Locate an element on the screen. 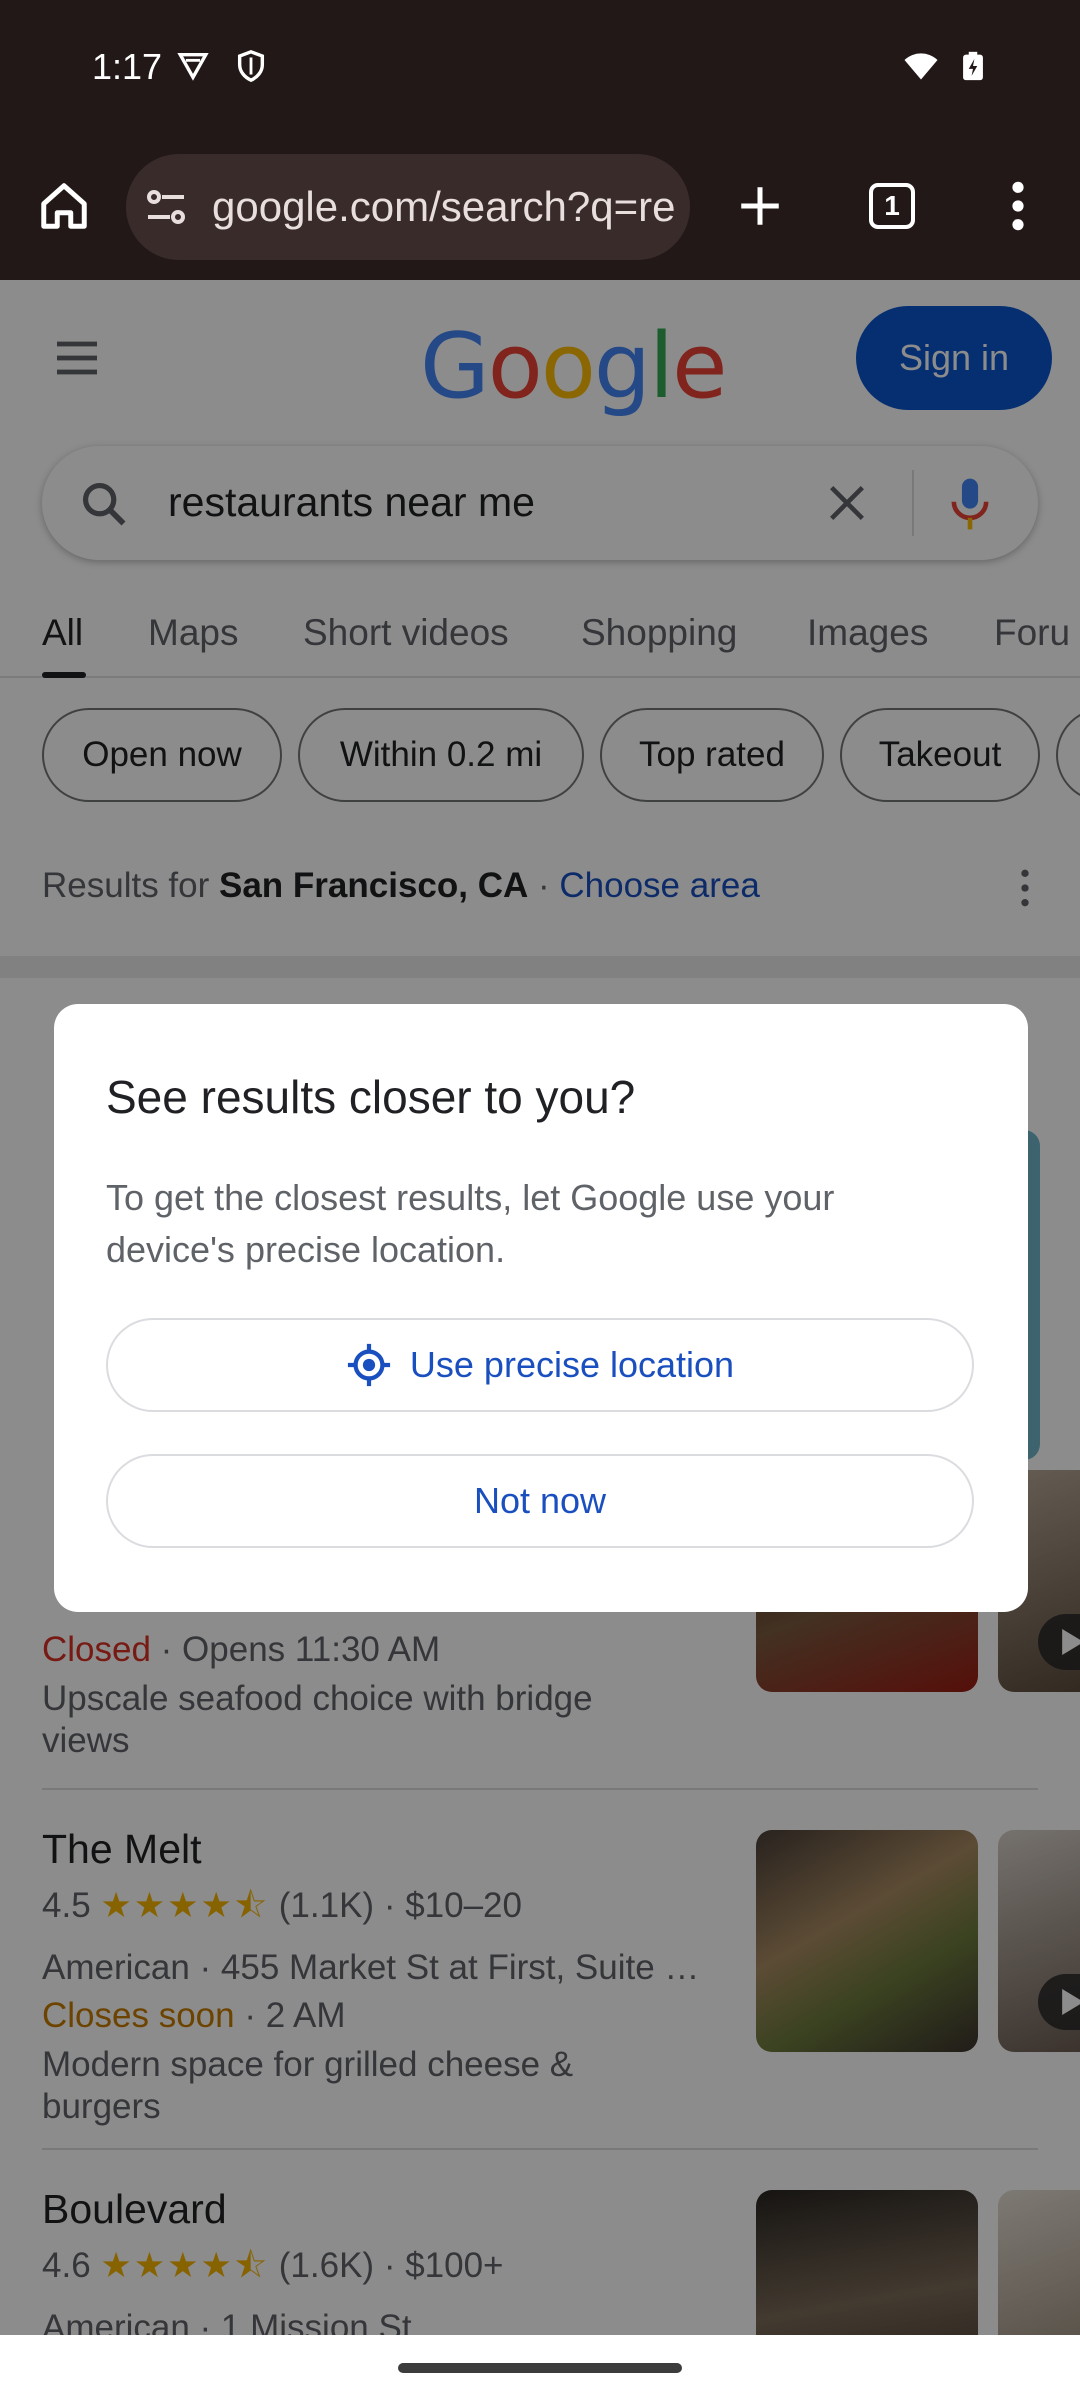 The height and width of the screenshot is (2400, 1080). address-bar: google.com/search?q=re is located at coordinates (408, 207).